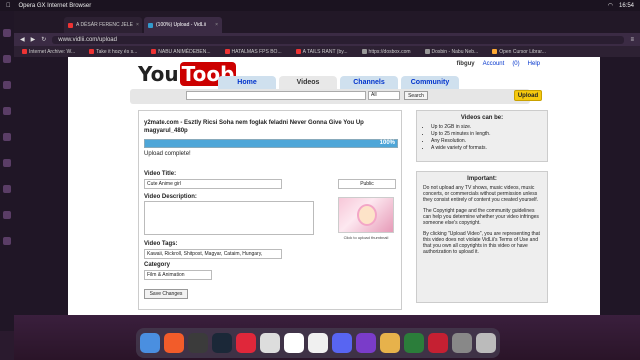  I want to click on tab-1: (100%) Upload - VidLii ×, so click(183, 25).